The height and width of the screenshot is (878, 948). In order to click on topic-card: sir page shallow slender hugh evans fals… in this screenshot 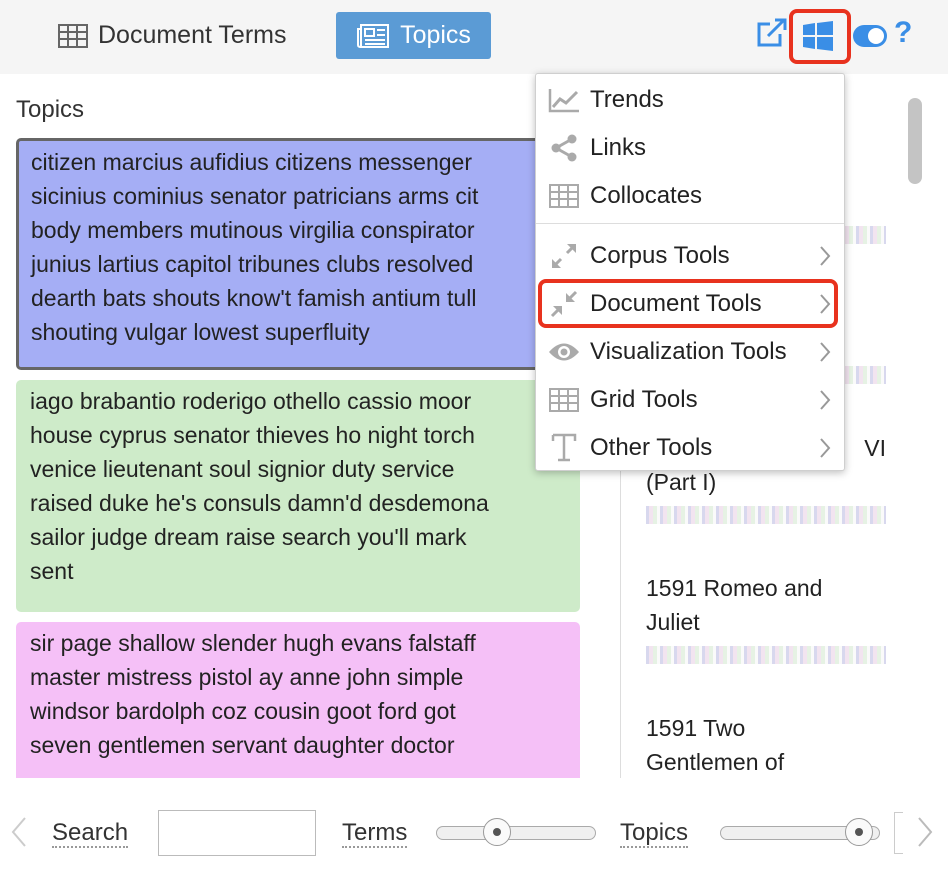, I will do `click(298, 700)`.